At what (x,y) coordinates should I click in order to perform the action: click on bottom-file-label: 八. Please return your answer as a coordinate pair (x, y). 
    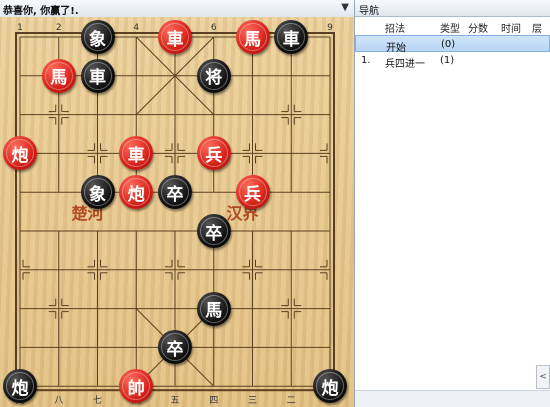
    Looking at the image, I should click on (58, 401).